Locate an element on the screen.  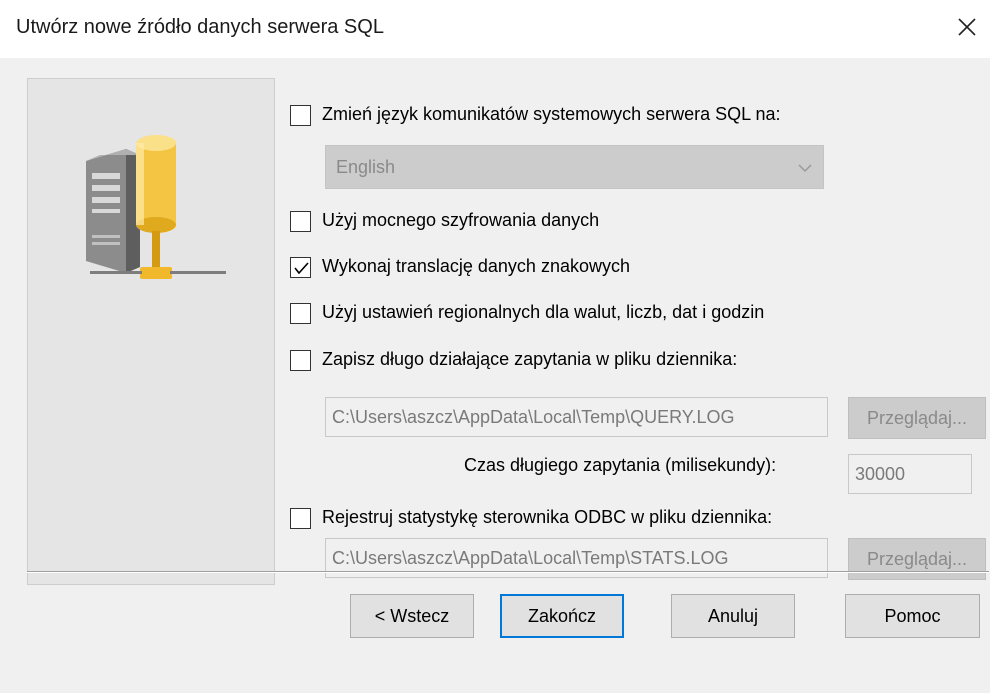
strong-encryption-checkbox is located at coordinates (300, 221).